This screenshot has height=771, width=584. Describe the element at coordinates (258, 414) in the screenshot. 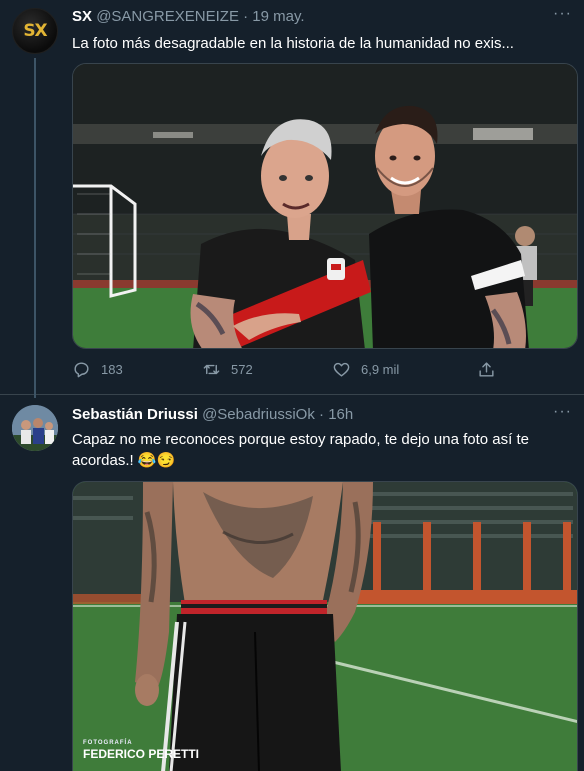

I see `author-handle: @SebadriussiOk` at that location.